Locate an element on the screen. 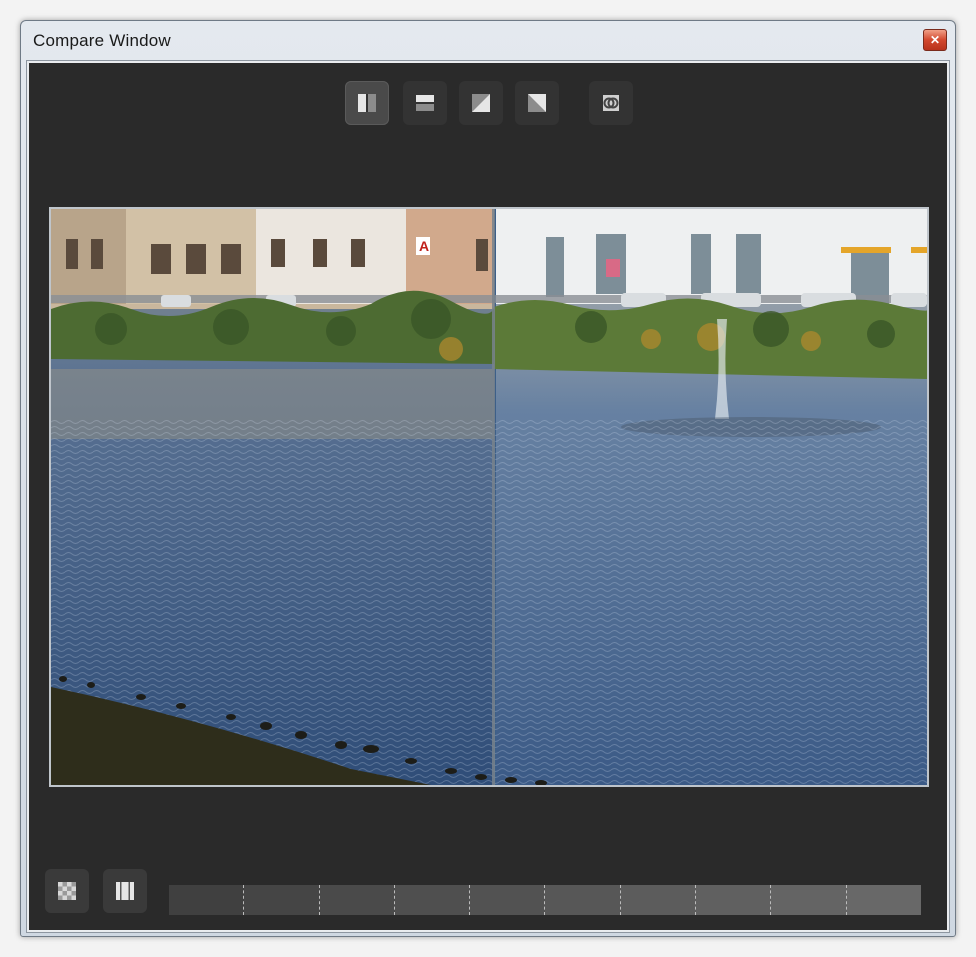  compare-mode-toolbar is located at coordinates (488, 103).